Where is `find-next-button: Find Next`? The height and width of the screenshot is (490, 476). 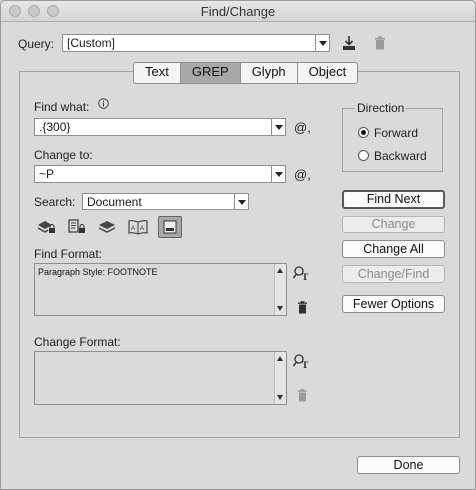
find-next-button: Find Next is located at coordinates (393, 199).